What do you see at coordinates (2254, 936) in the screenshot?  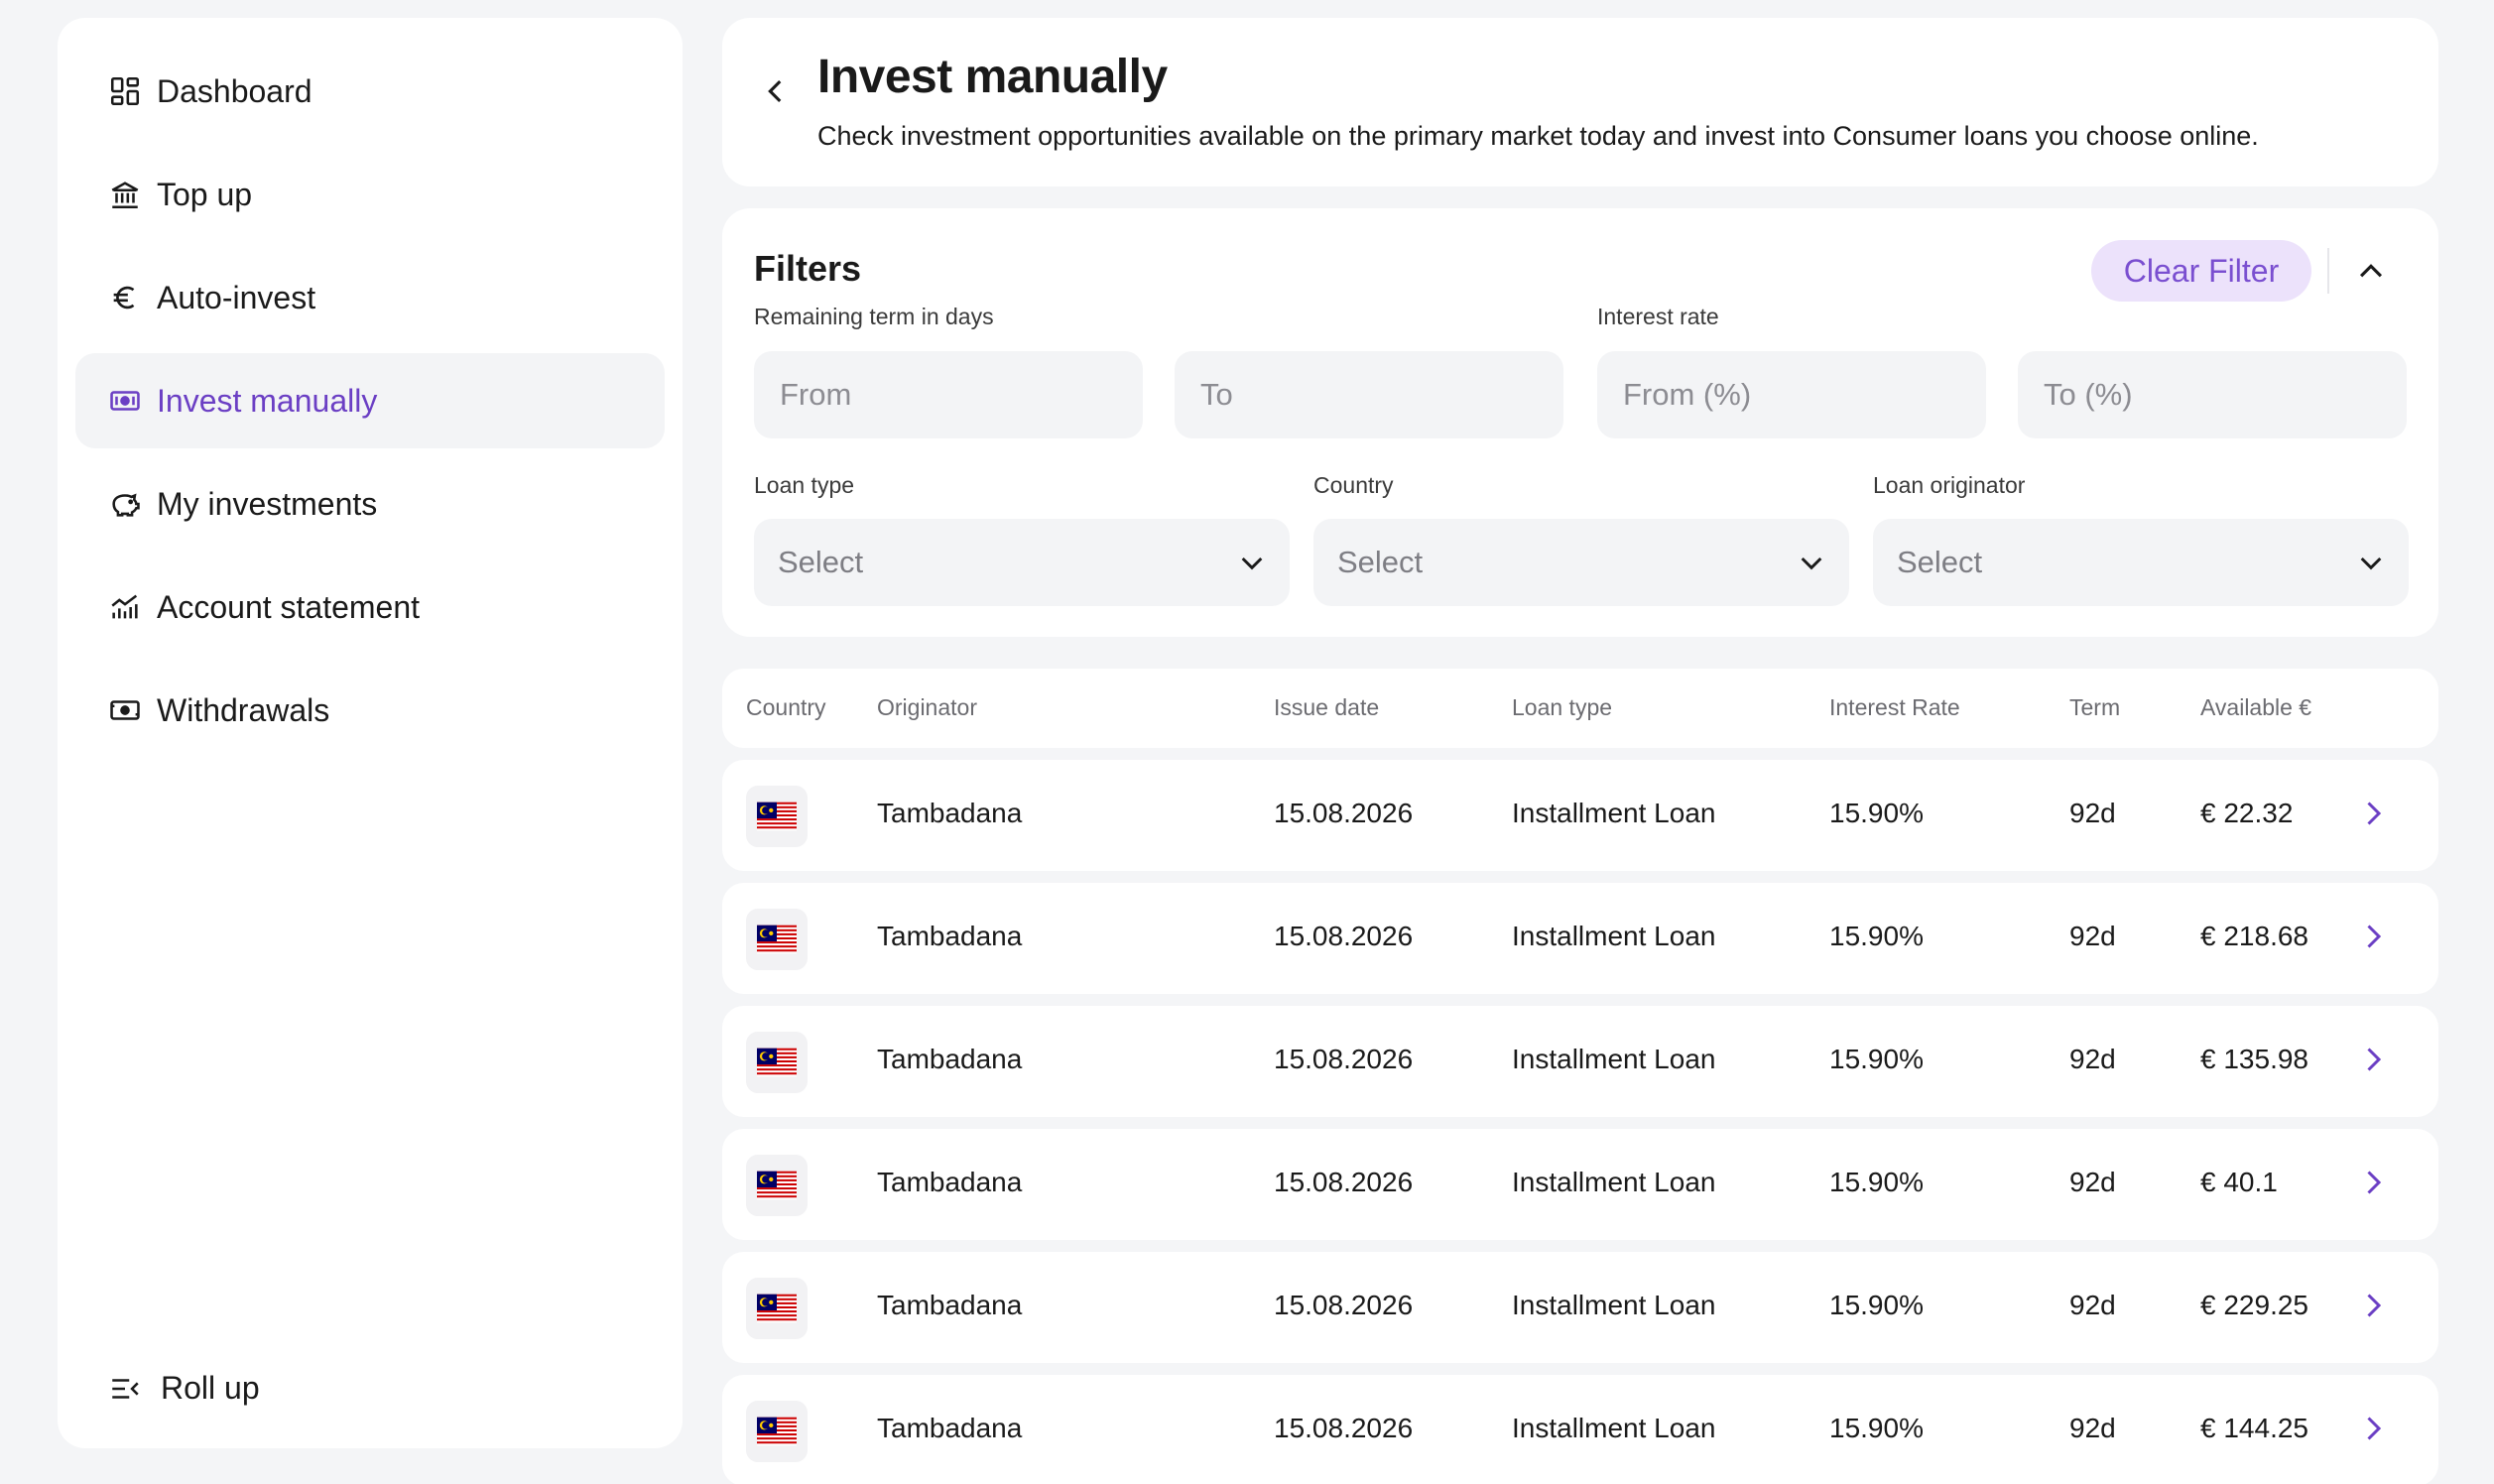 I see `available-cell: € 218.68` at bounding box center [2254, 936].